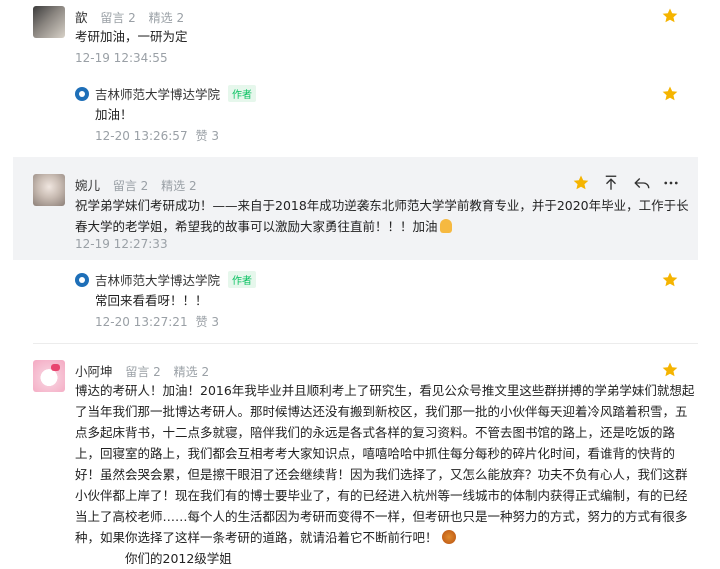  What do you see at coordinates (642, 185) in the screenshot?
I see `reply-icon` at bounding box center [642, 185].